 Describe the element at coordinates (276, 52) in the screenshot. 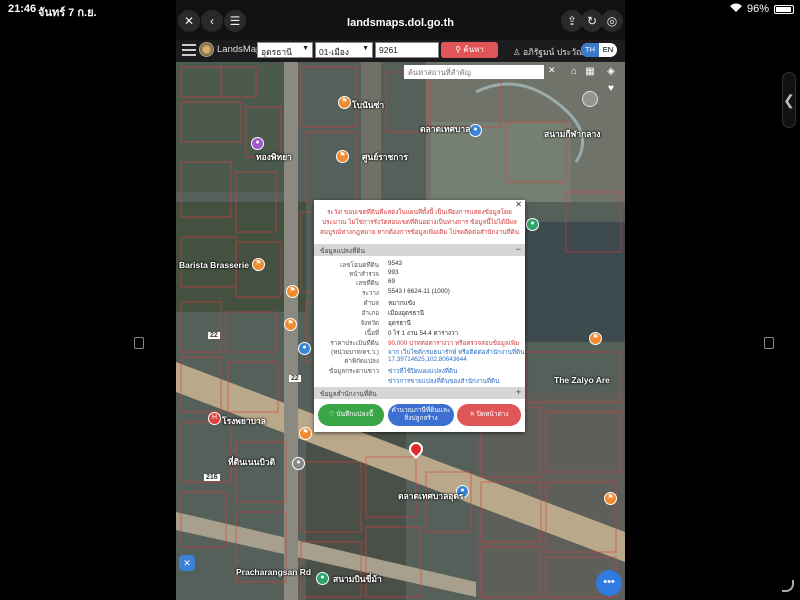

I see `province-value: อุดรธานี` at that location.